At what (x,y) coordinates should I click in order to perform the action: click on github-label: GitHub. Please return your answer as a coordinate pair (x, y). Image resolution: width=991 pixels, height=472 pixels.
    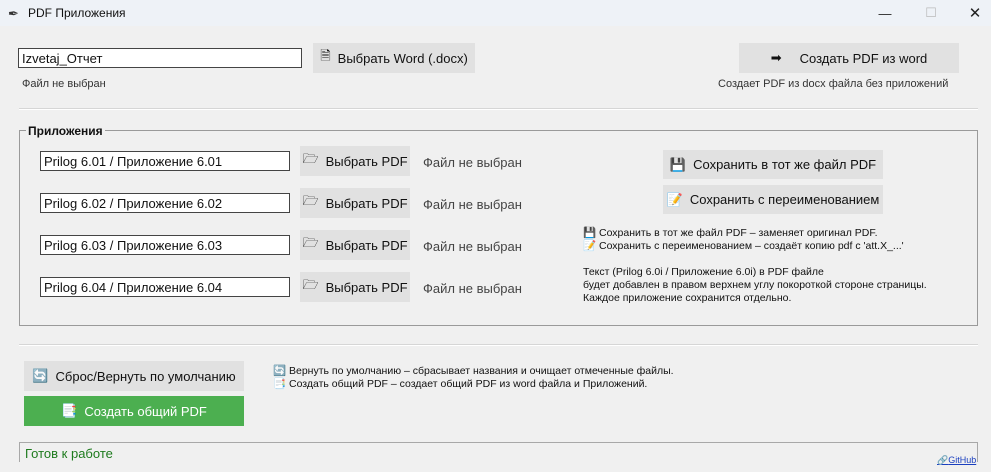
    Looking at the image, I should click on (962, 460).